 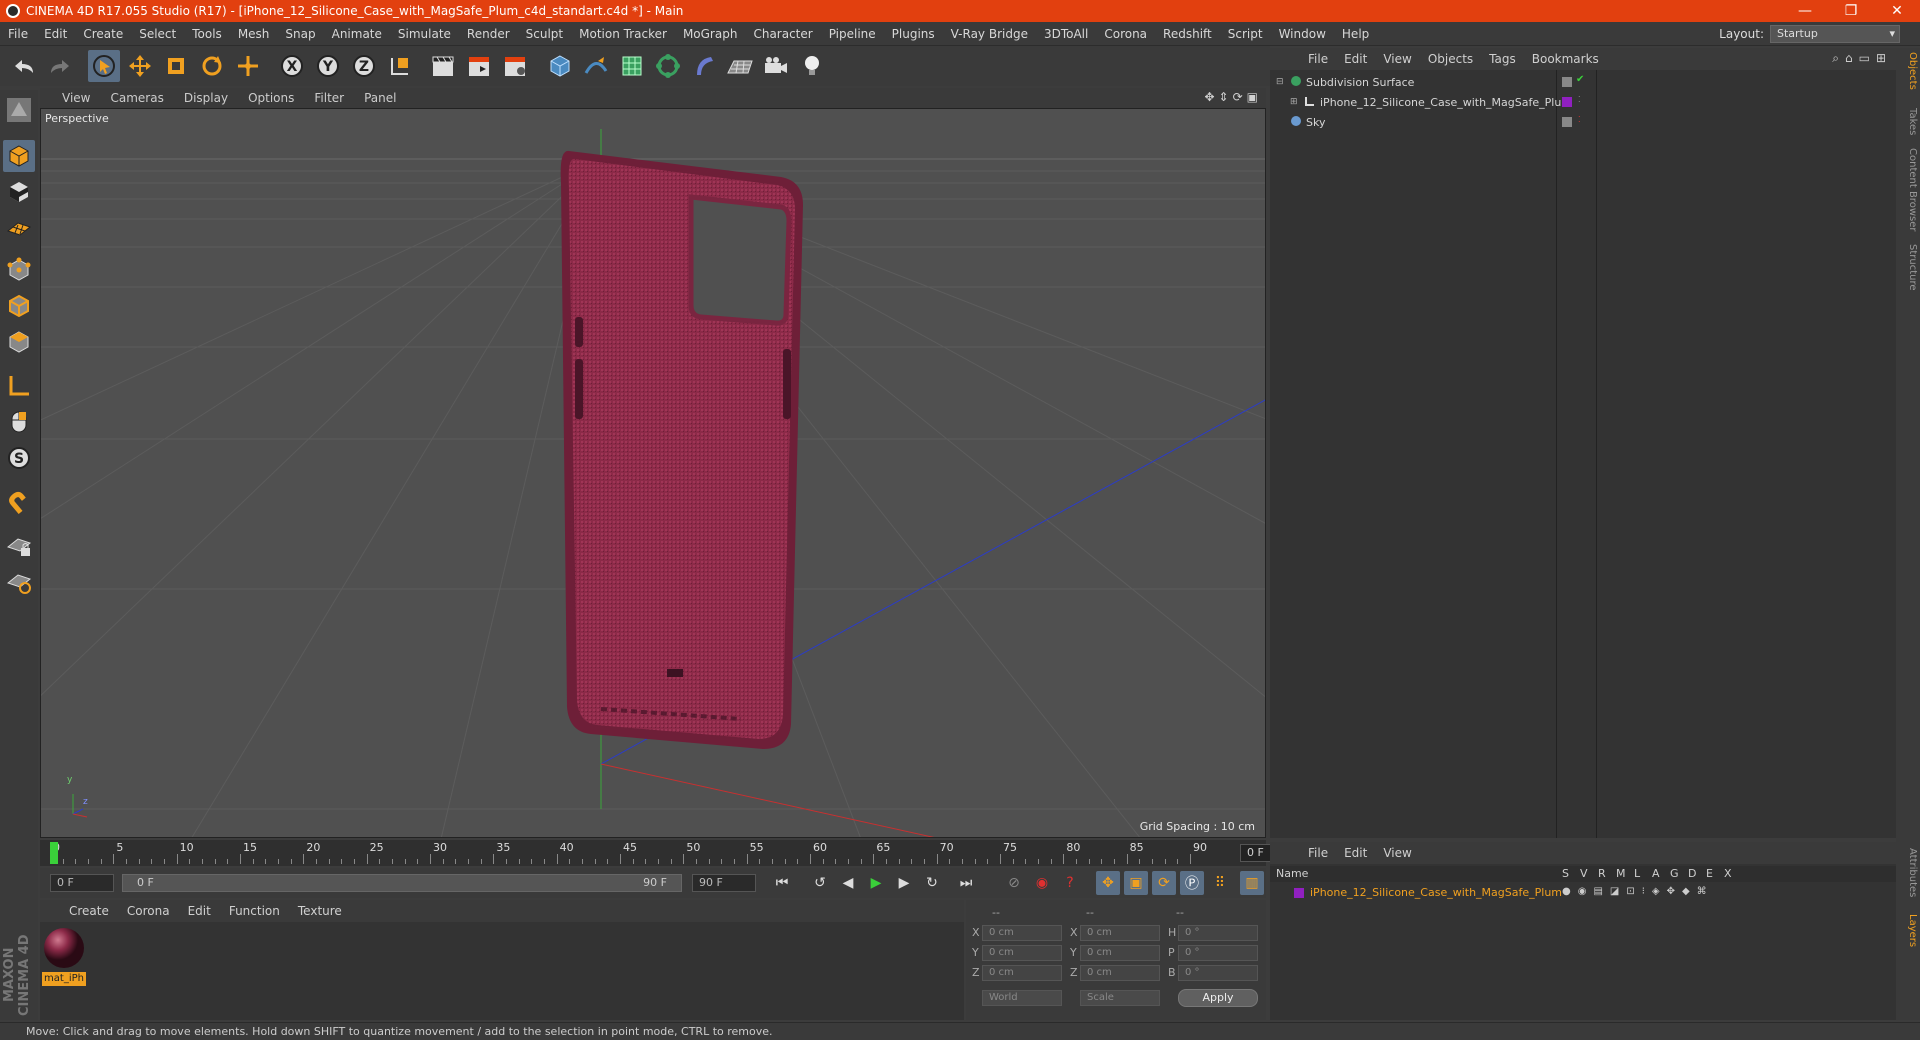 What do you see at coordinates (1066, 34) in the screenshot?
I see `menu-3dtoall: 3DToAll` at bounding box center [1066, 34].